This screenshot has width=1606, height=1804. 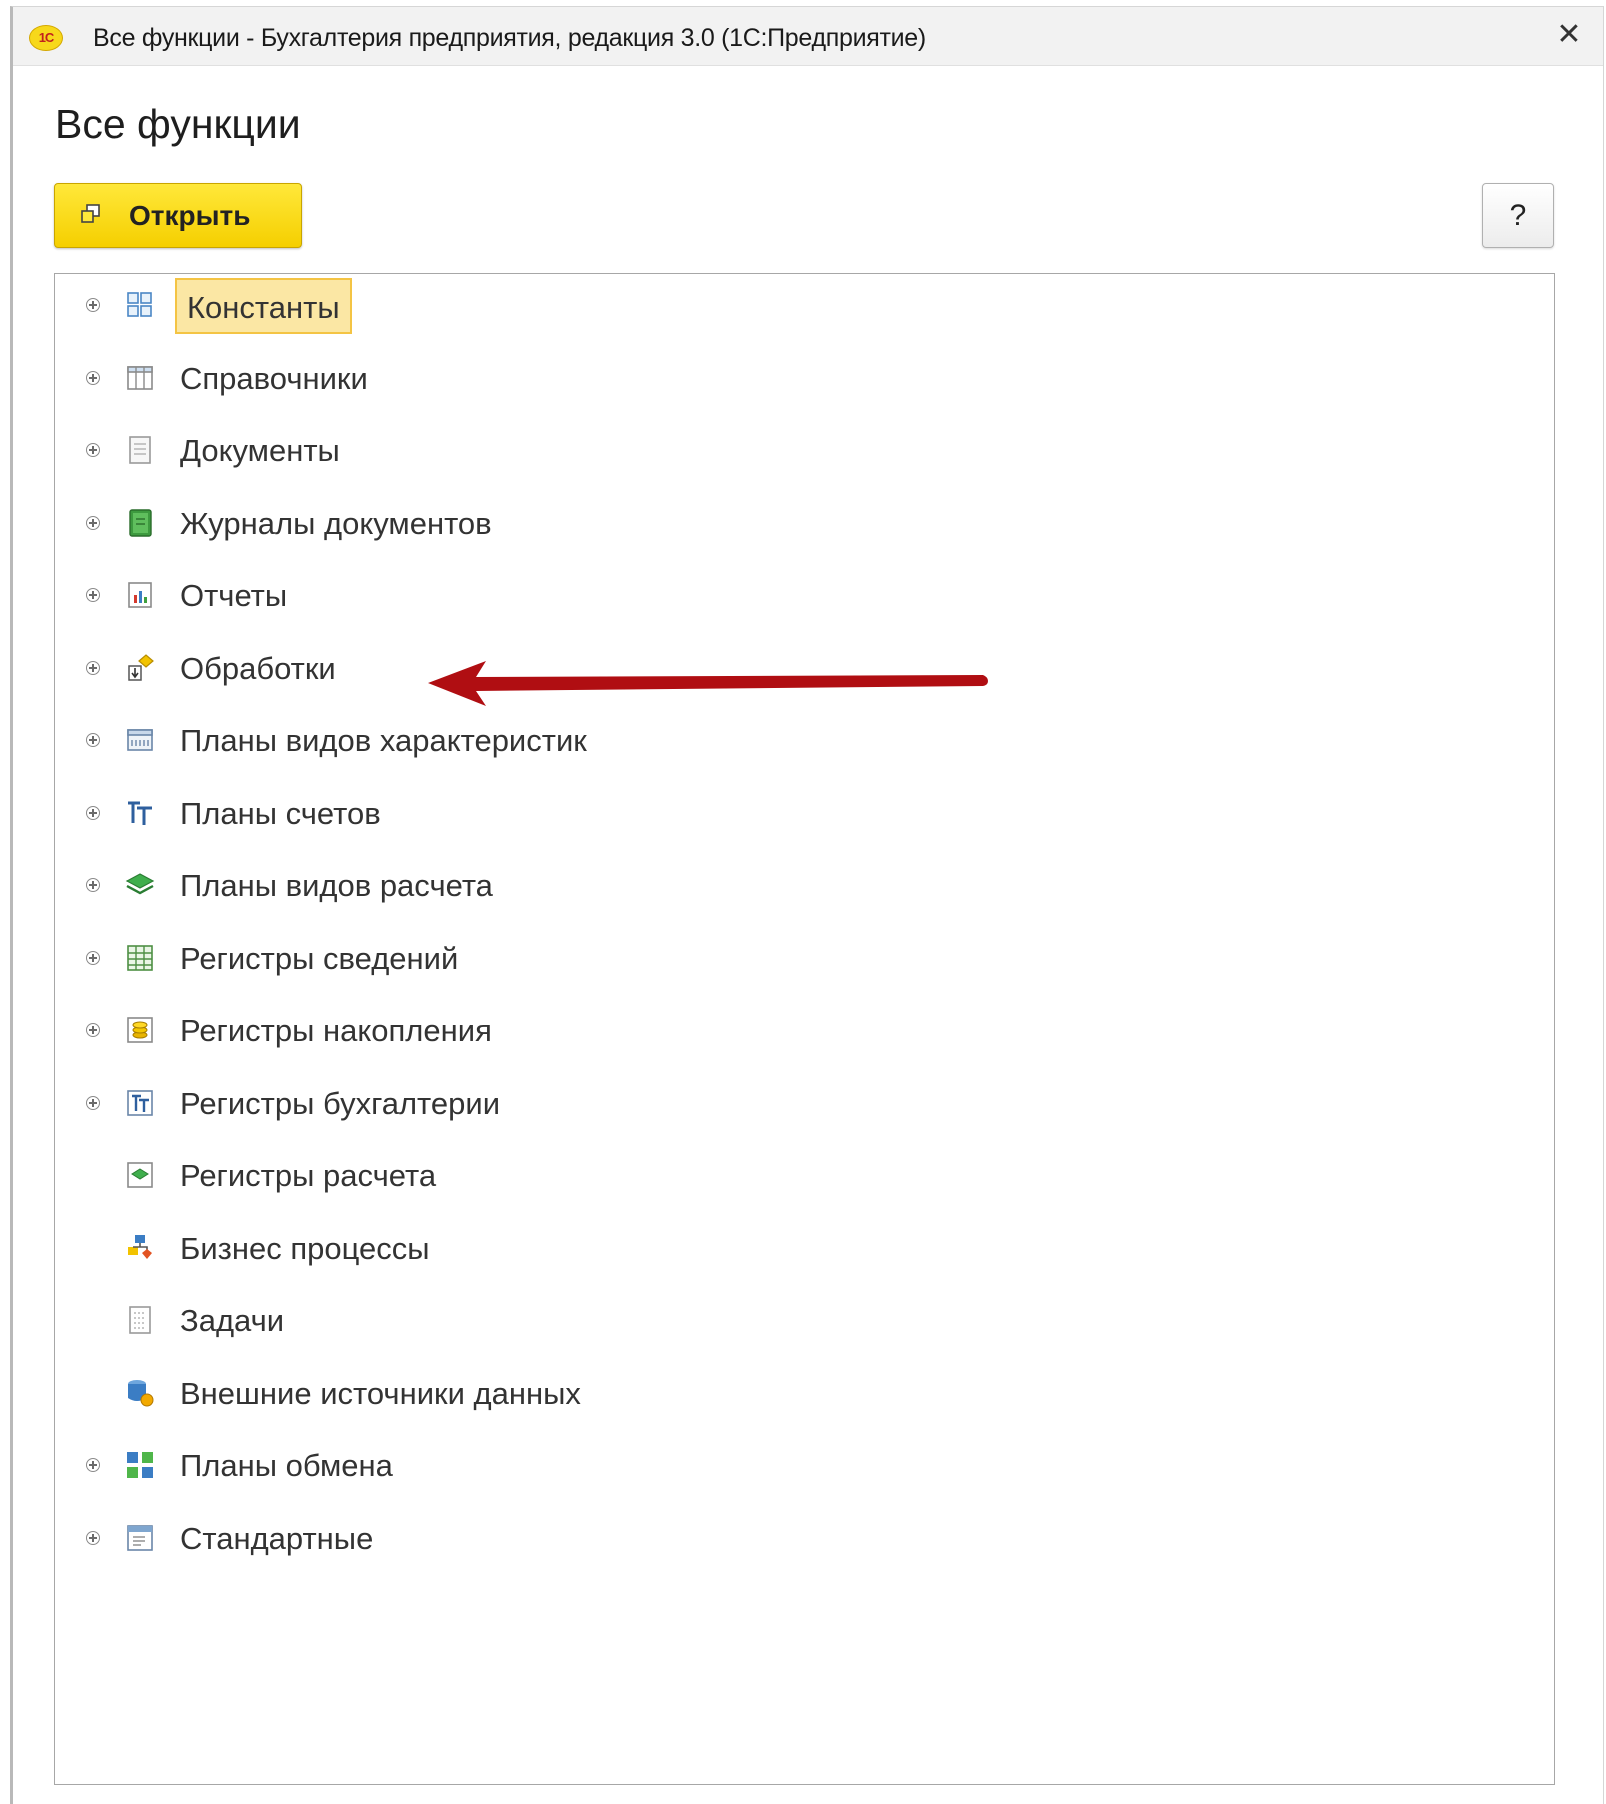 I want to click on tree-item: Регистры накопления, so click(x=804, y=1031).